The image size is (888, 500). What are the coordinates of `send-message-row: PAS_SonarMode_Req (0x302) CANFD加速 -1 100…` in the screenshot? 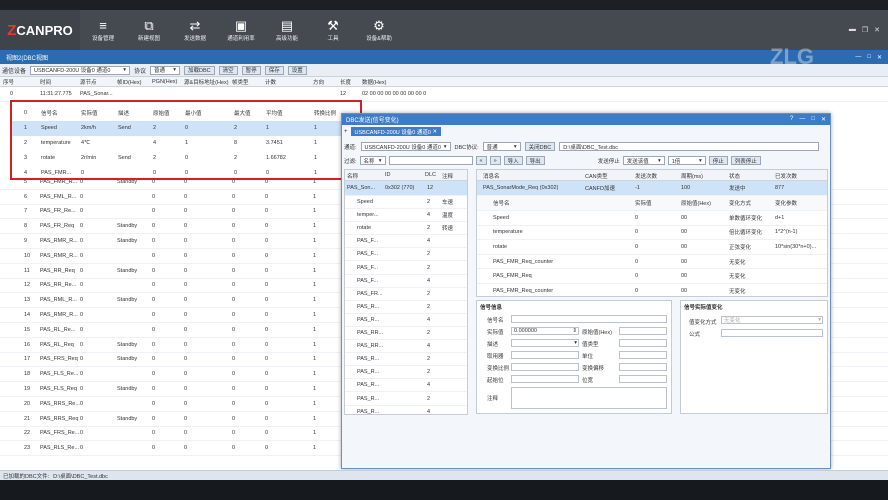 It's located at (652, 188).